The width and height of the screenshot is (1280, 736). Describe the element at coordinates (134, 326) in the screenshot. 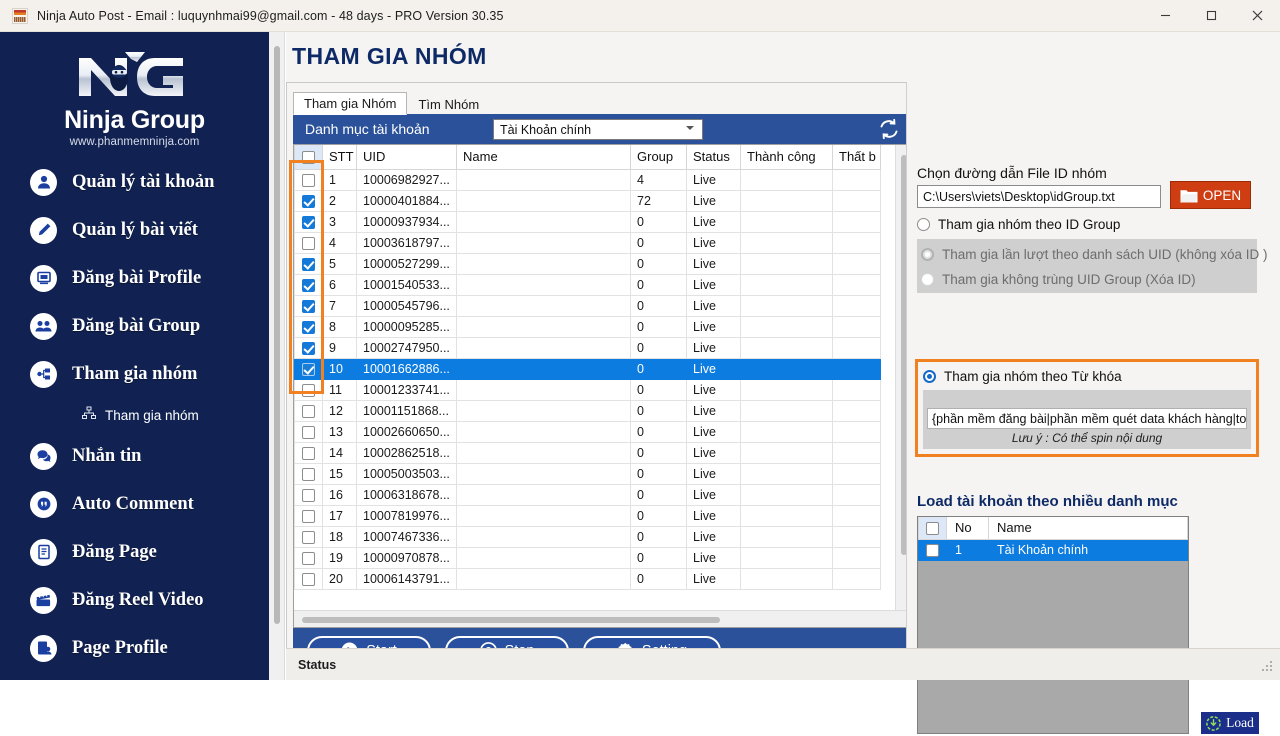

I see `sidebar-item-dang-bai-group: Đăng bài Group` at that location.